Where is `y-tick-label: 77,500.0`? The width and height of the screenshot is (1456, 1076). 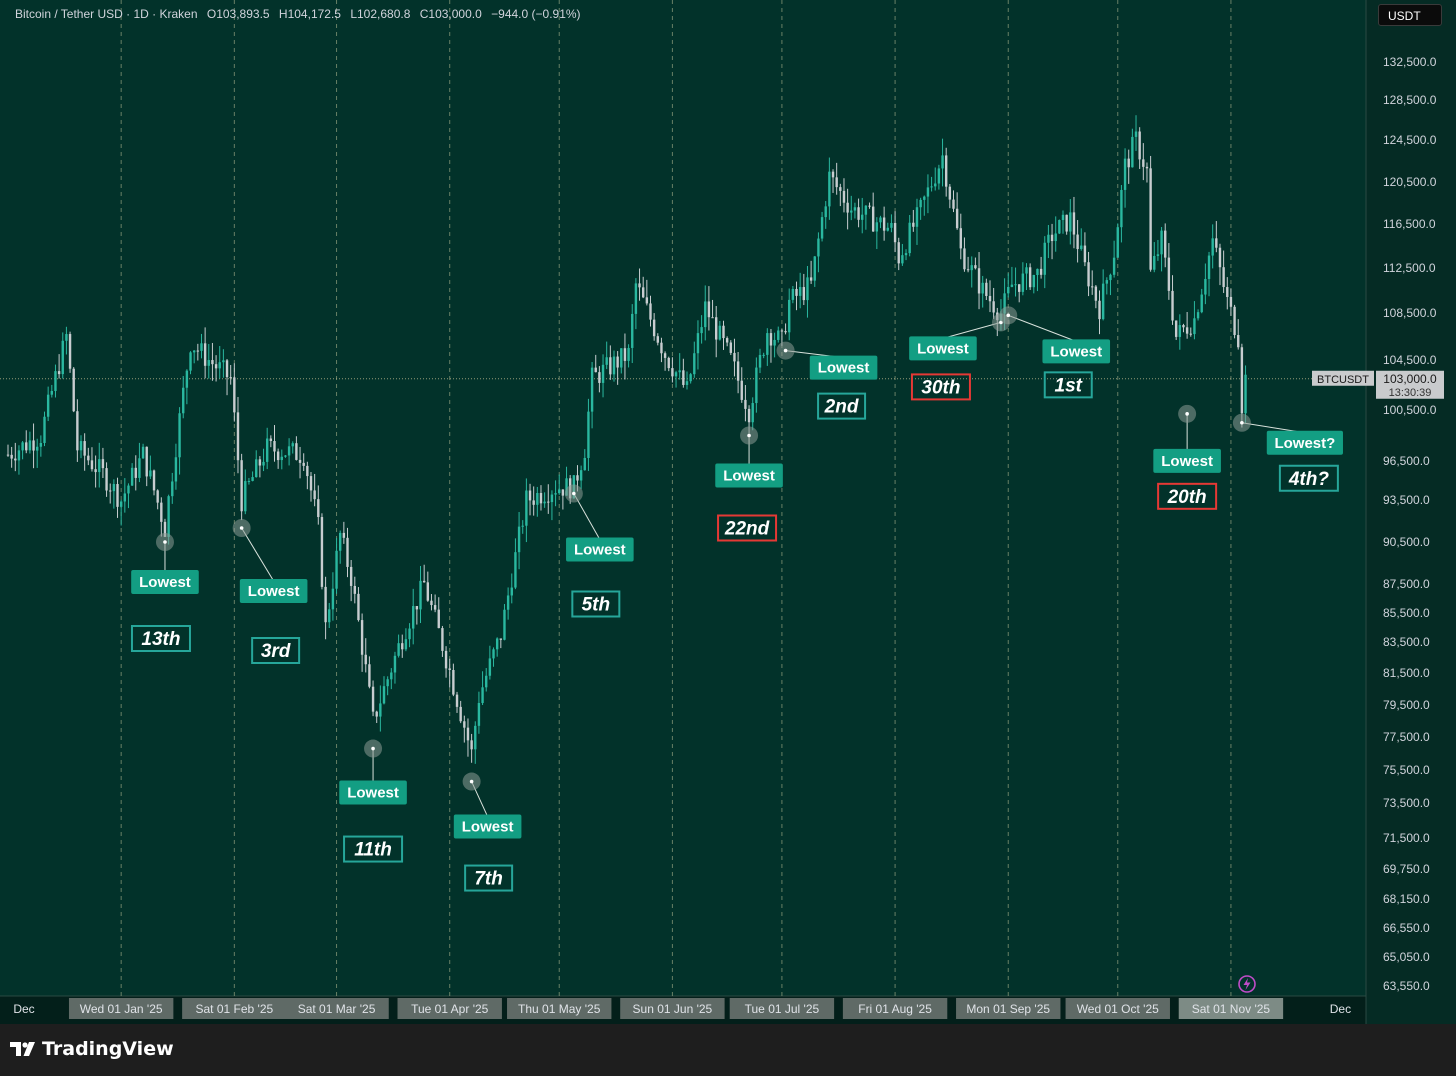 y-tick-label: 77,500.0 is located at coordinates (1406, 737).